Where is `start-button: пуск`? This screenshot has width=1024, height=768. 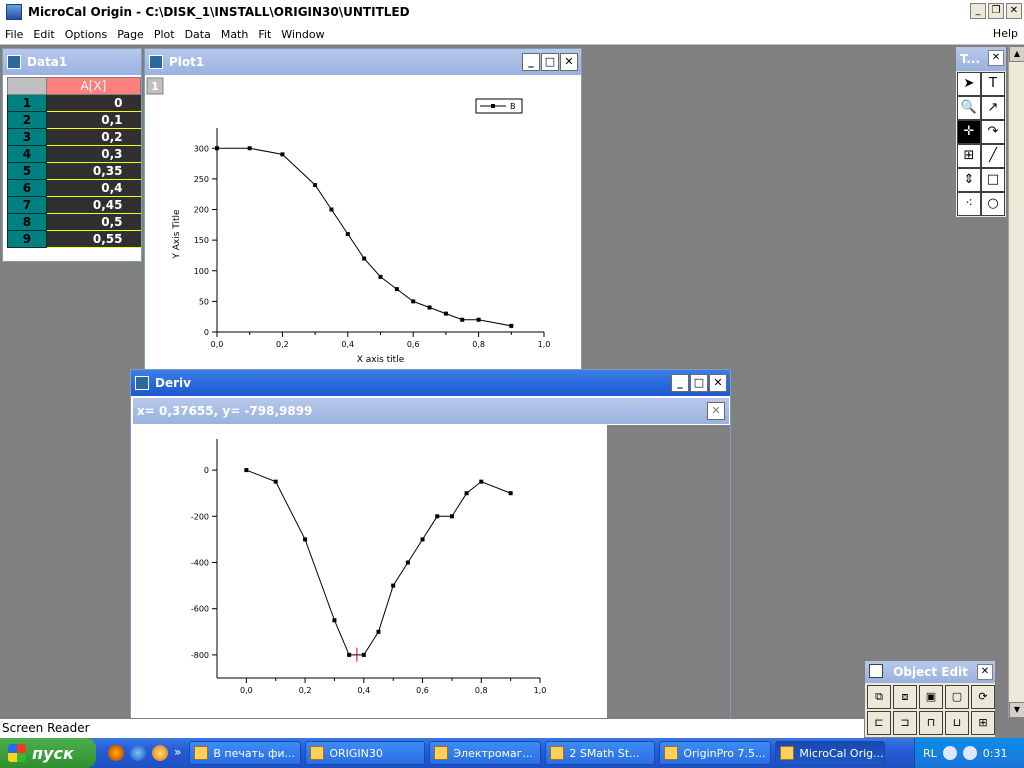
start-button: пуск is located at coordinates (48, 753).